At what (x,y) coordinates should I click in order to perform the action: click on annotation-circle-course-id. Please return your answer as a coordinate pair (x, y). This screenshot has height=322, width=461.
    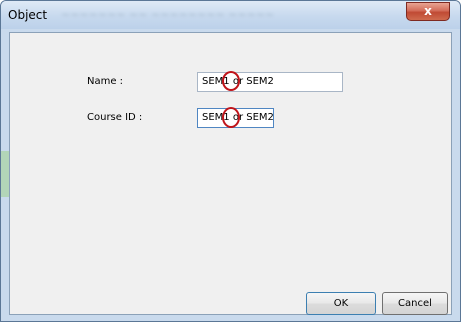
    Looking at the image, I should click on (231, 117).